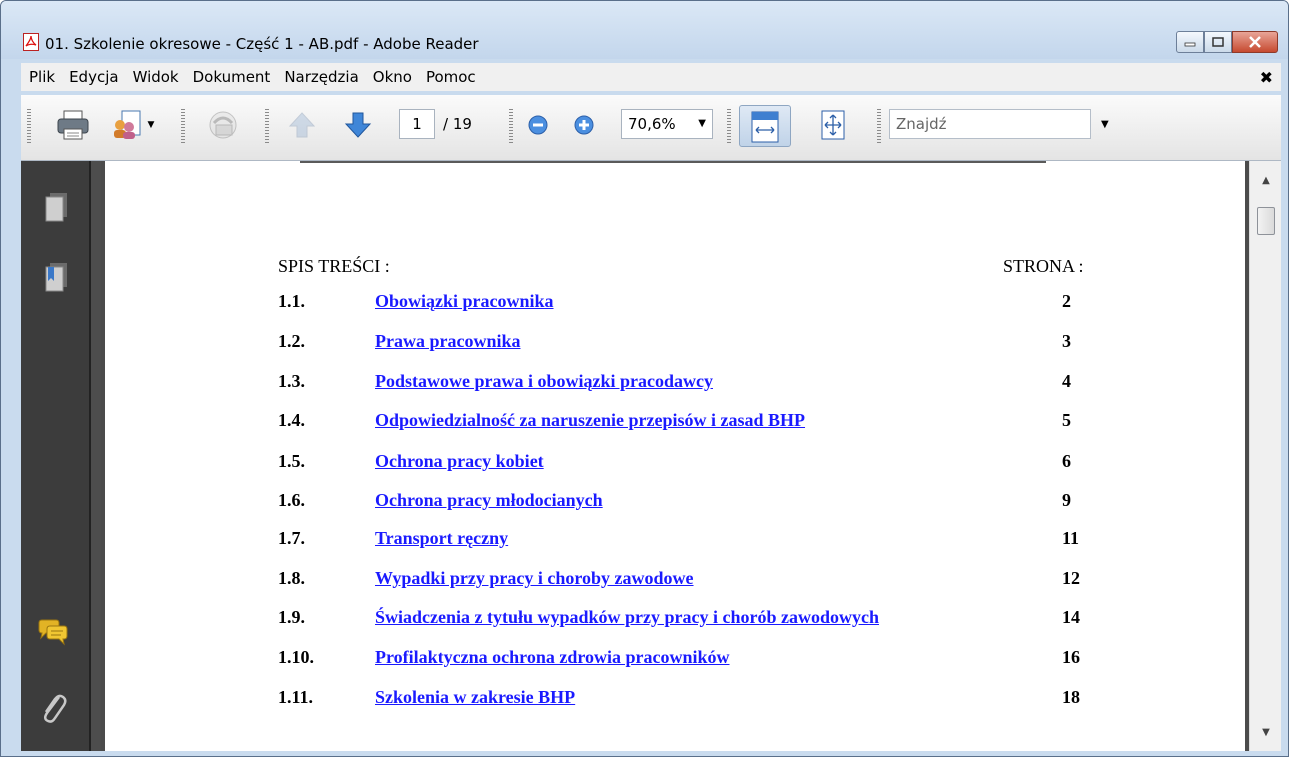 The image size is (1289, 757). I want to click on minimize-button, so click(1190, 42).